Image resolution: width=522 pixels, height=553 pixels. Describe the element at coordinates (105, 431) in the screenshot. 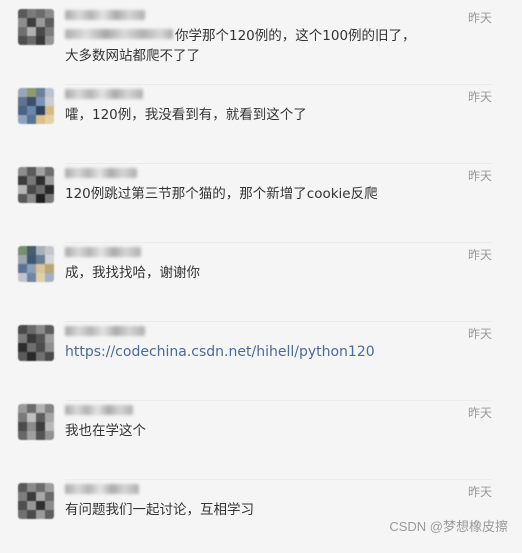

I see `comment-text: 我也在学这个` at that location.